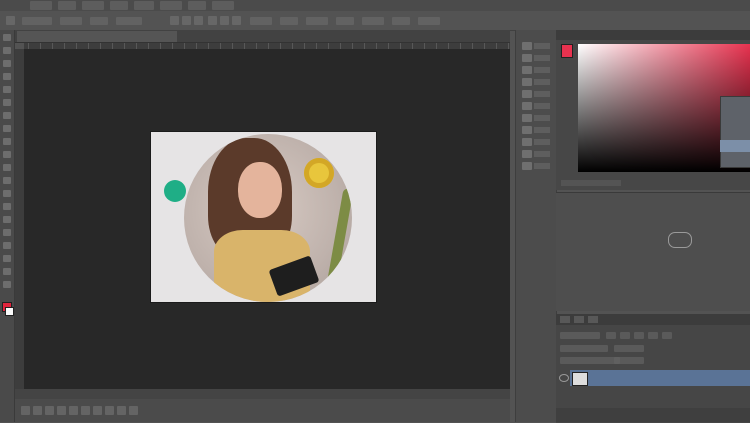 The width and height of the screenshot is (750, 423). Describe the element at coordinates (7, 232) in the screenshot. I see `type-icon` at that location.